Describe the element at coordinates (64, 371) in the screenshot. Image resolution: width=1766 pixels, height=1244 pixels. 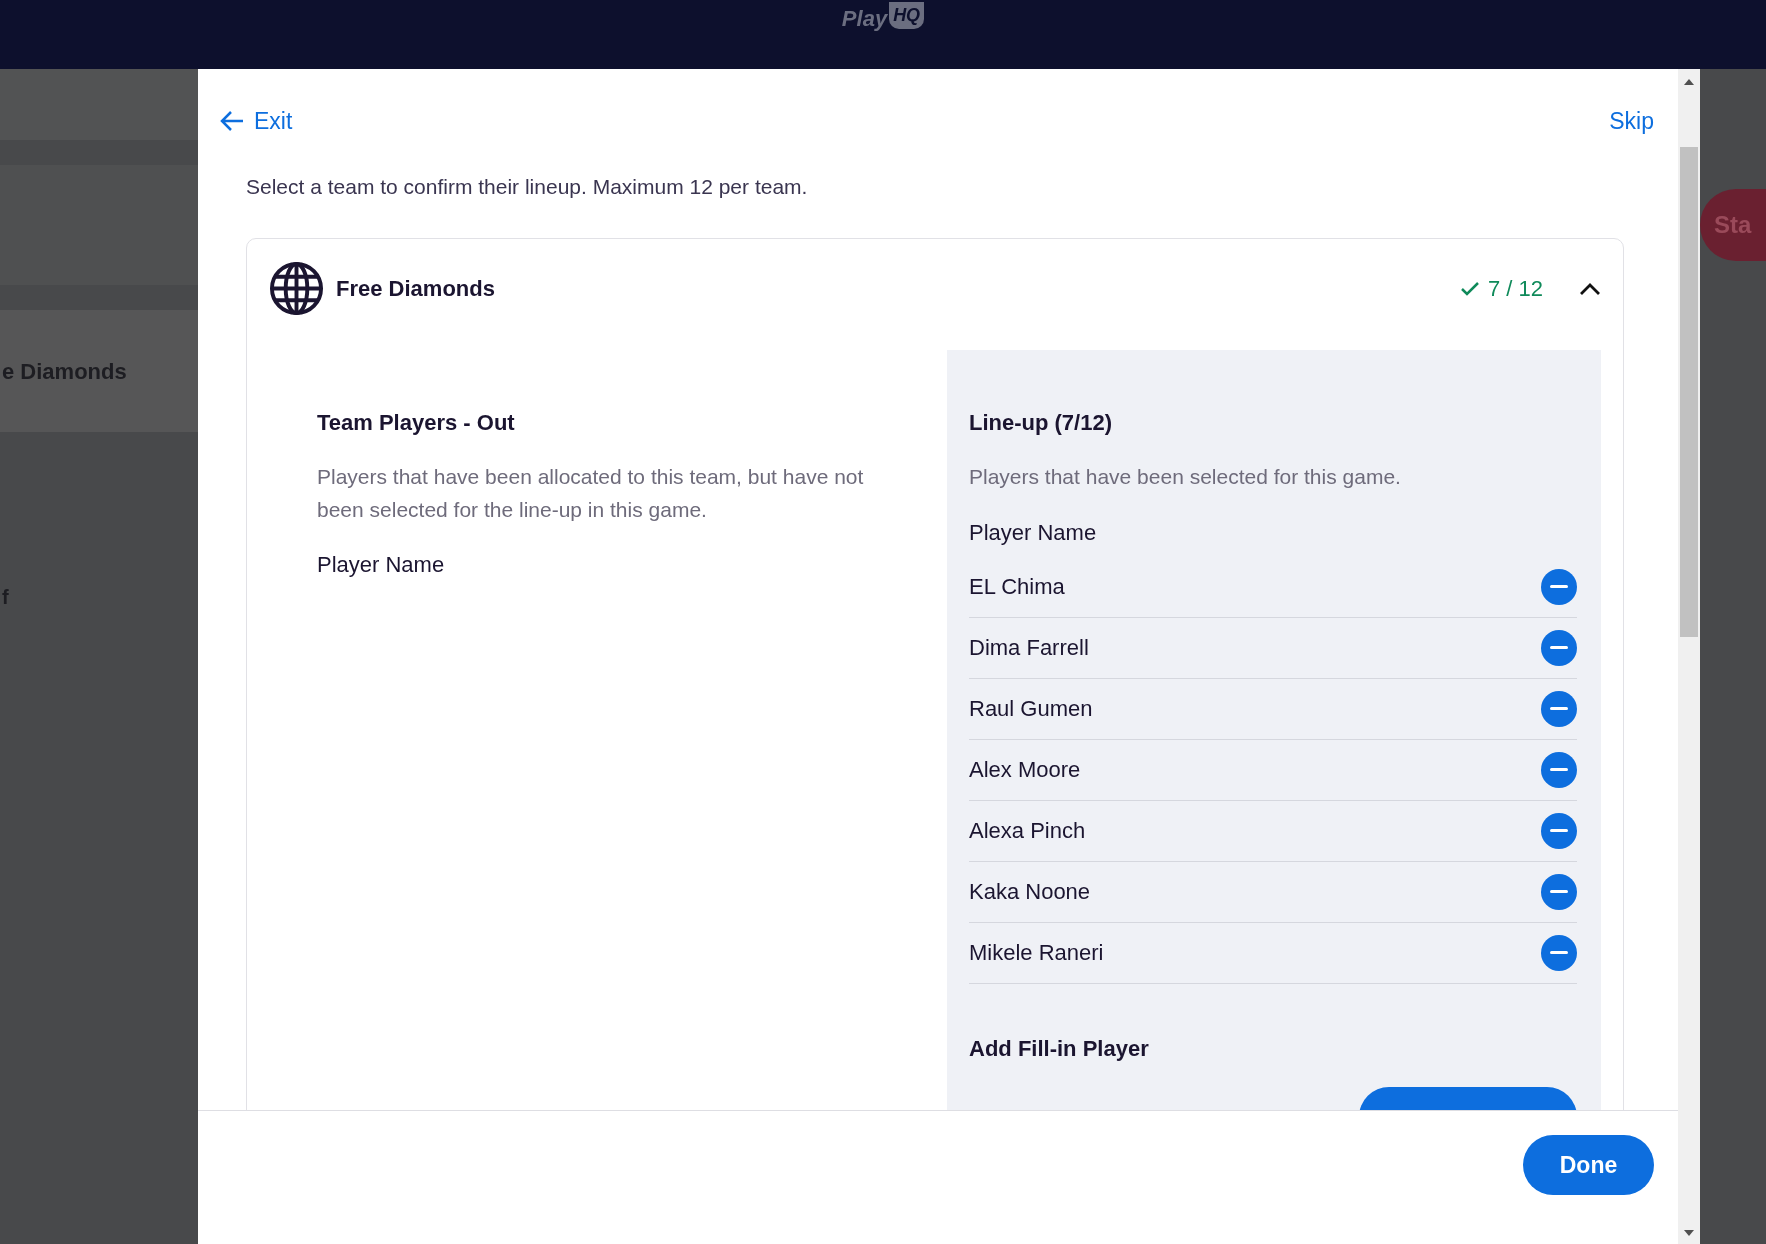
I see `team-name: e Diamonds` at that location.